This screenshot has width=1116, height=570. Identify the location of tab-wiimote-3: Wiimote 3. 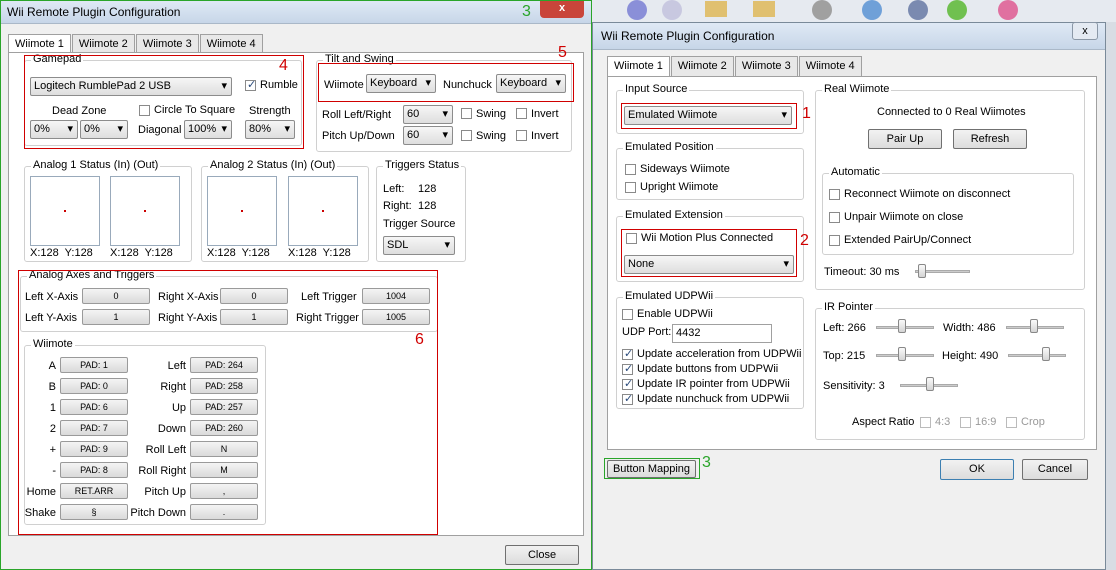
(766, 66).